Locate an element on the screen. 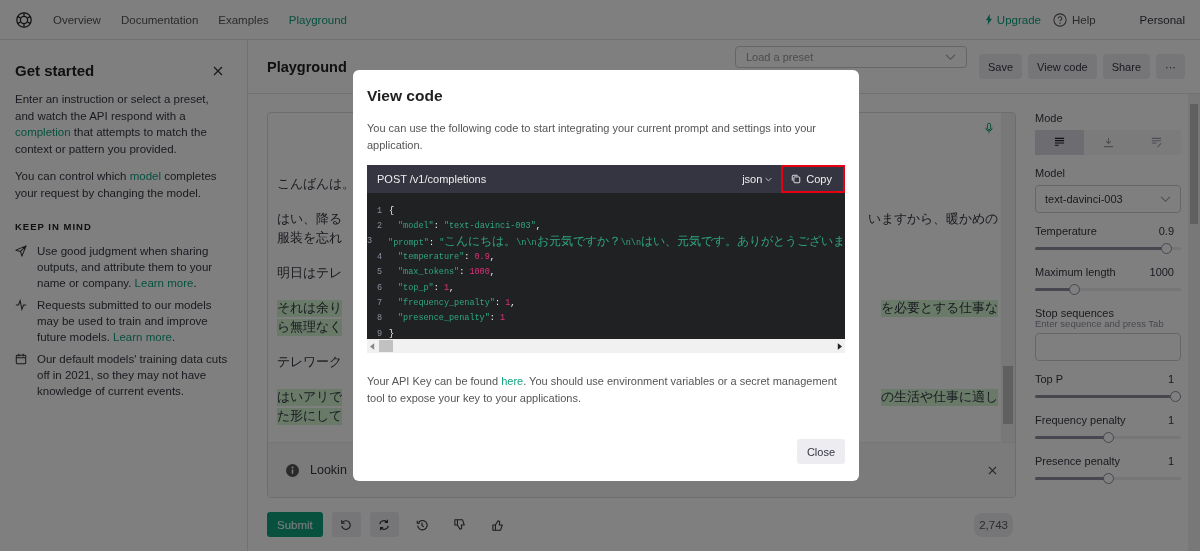  prompt-text: はいアリで is located at coordinates (309, 397).